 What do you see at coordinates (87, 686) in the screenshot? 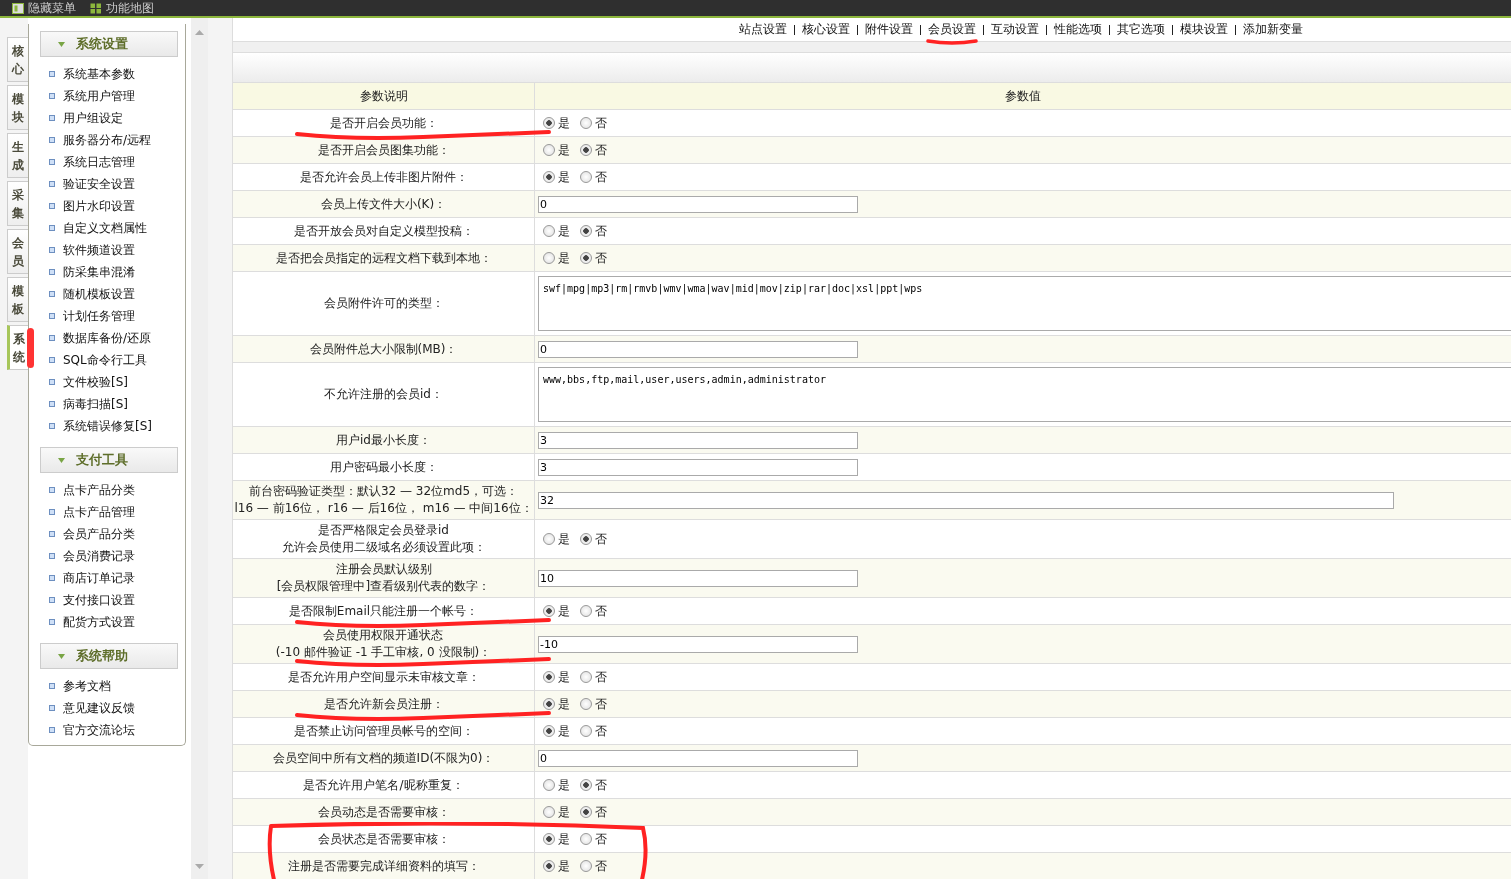
I see `menu-link: 参考文档` at bounding box center [87, 686].